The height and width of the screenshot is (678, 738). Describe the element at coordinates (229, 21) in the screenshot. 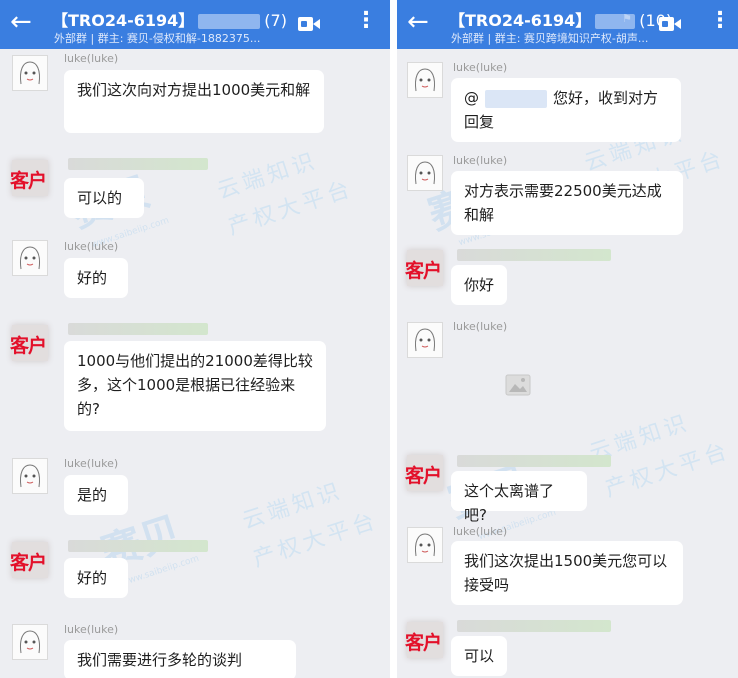

I see `redacted-name` at that location.